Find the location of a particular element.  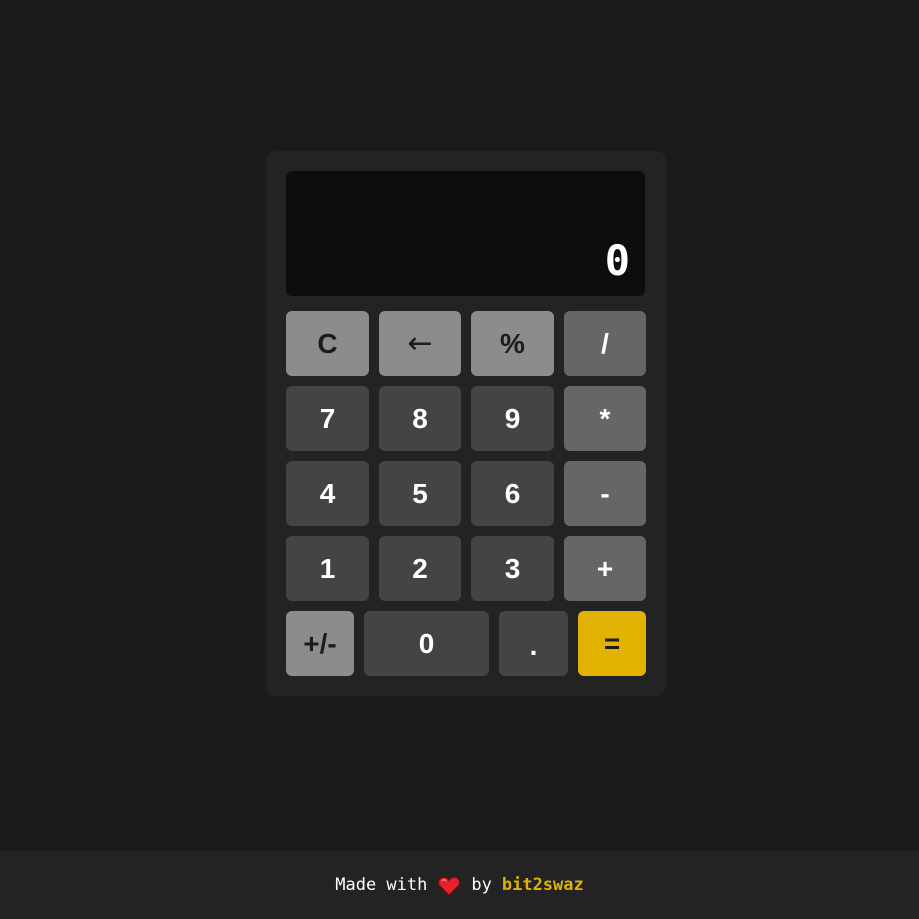

divide-button: / is located at coordinates (605, 343).